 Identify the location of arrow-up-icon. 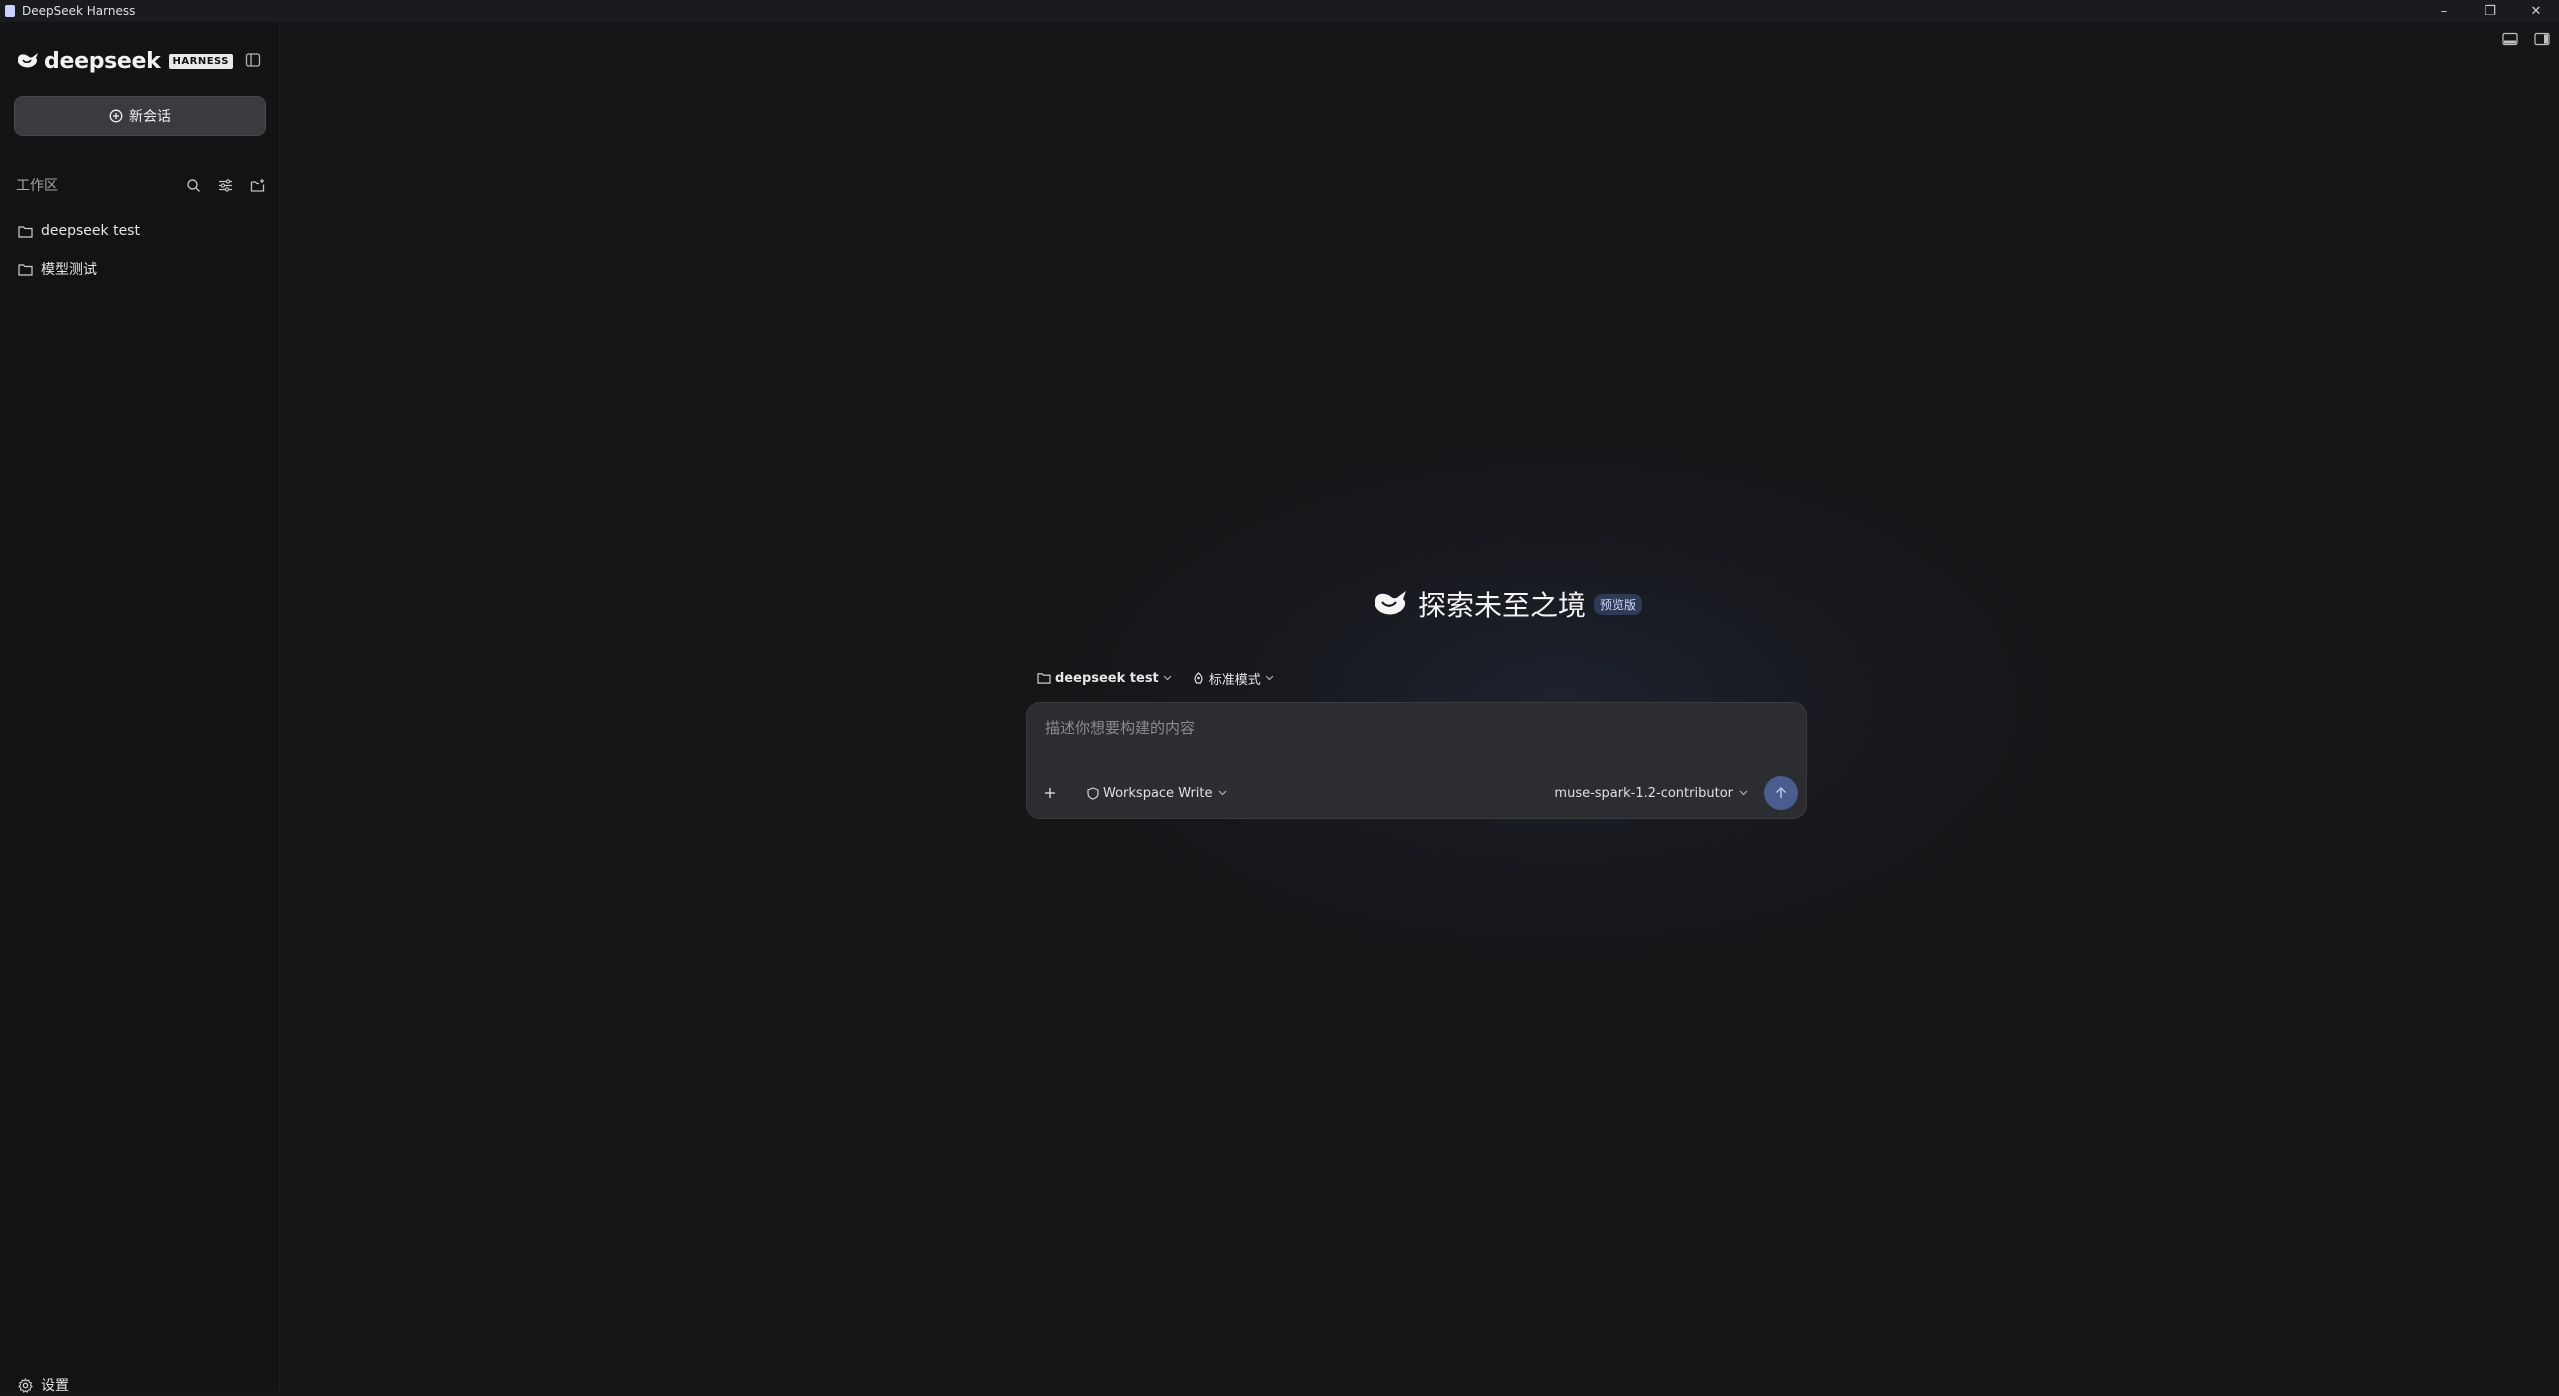
(1781, 792).